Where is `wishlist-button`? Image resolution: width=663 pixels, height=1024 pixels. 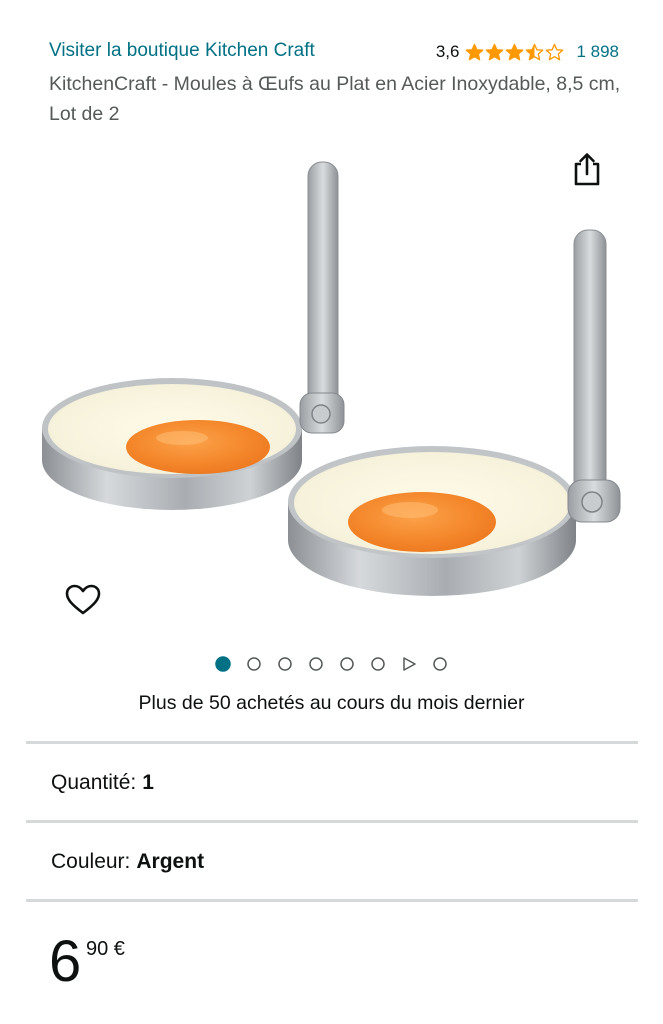
wishlist-button is located at coordinates (83, 600).